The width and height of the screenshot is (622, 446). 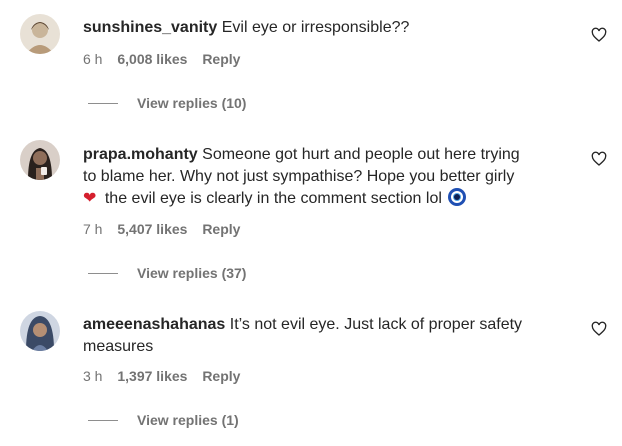 What do you see at coordinates (93, 376) in the screenshot?
I see `comment-time: 3 h` at bounding box center [93, 376].